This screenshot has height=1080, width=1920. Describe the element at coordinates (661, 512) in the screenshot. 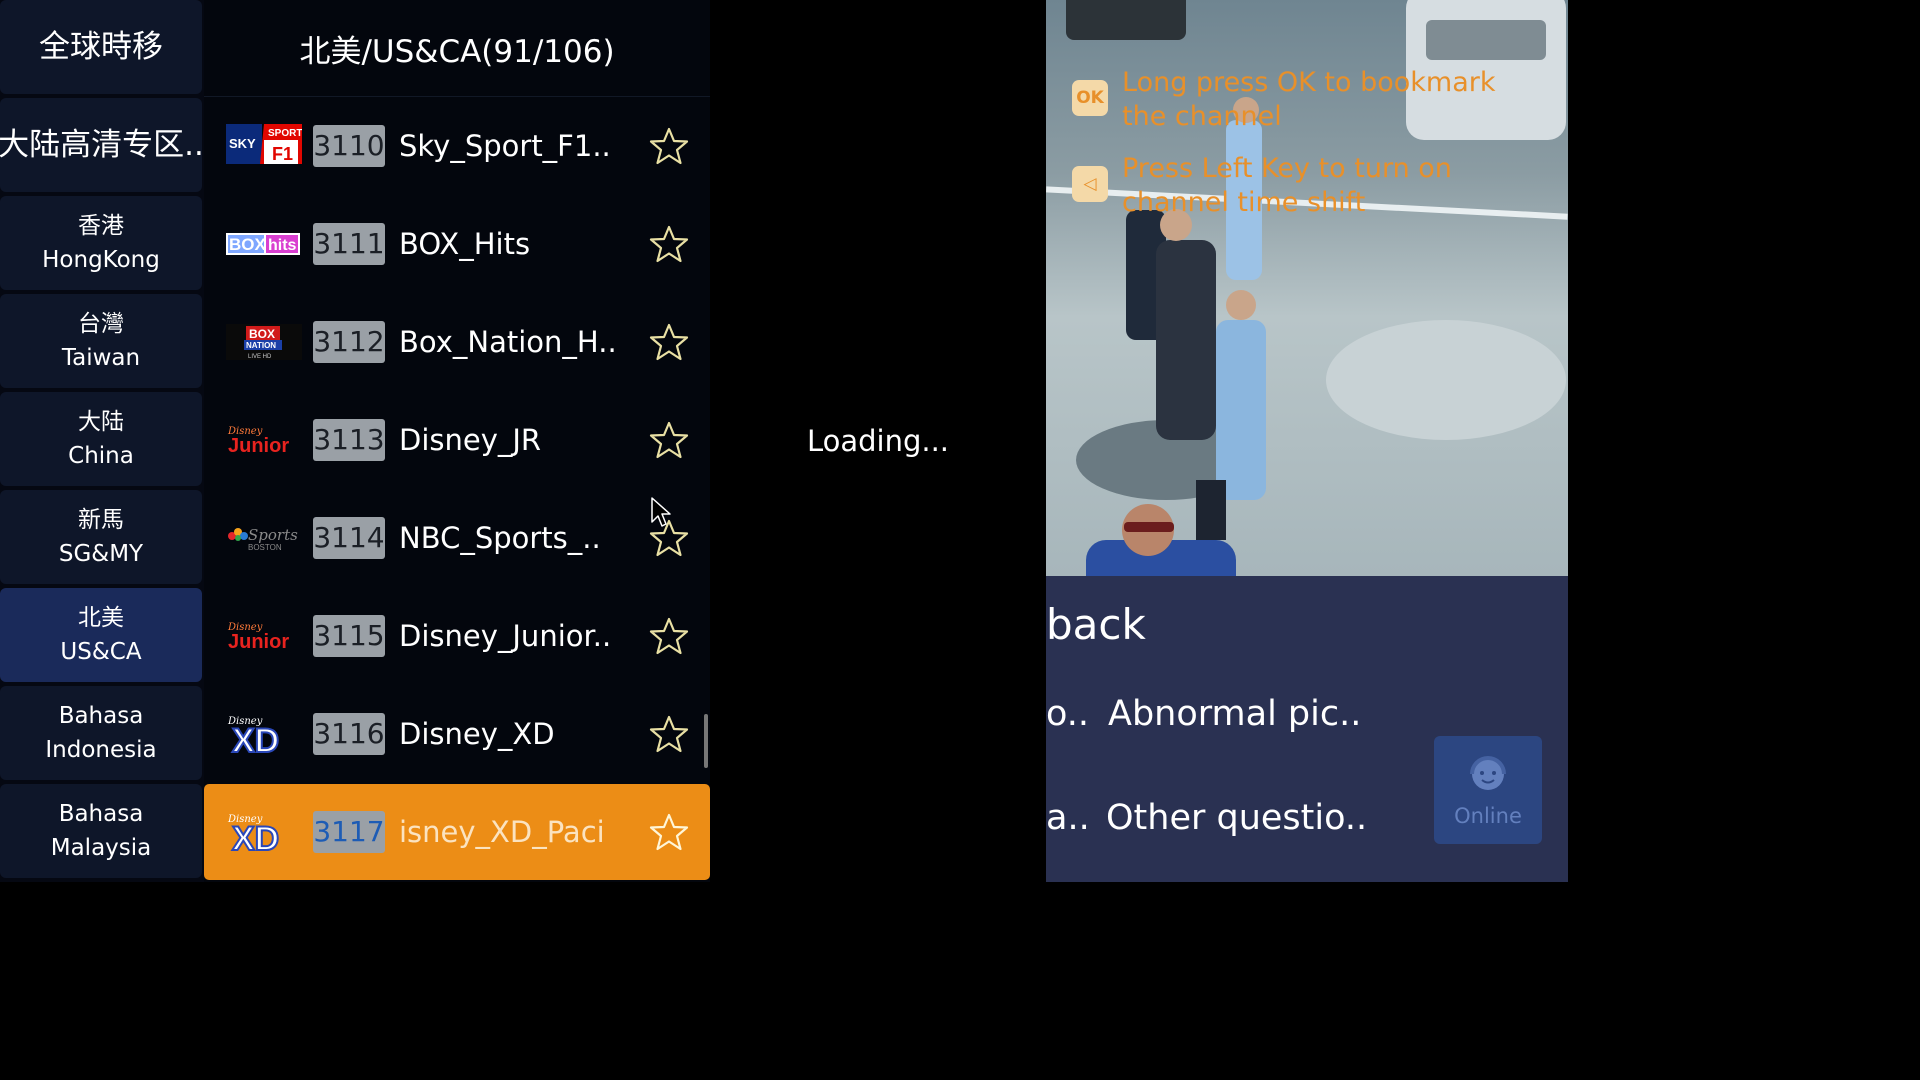

I see `mouse-cursor-icon` at that location.